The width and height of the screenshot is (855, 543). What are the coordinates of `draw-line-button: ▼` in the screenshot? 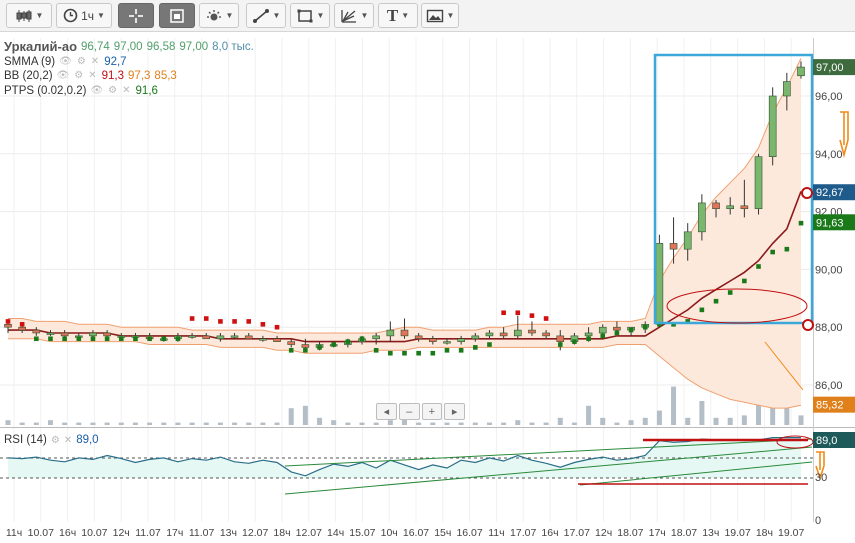 It's located at (266, 15).